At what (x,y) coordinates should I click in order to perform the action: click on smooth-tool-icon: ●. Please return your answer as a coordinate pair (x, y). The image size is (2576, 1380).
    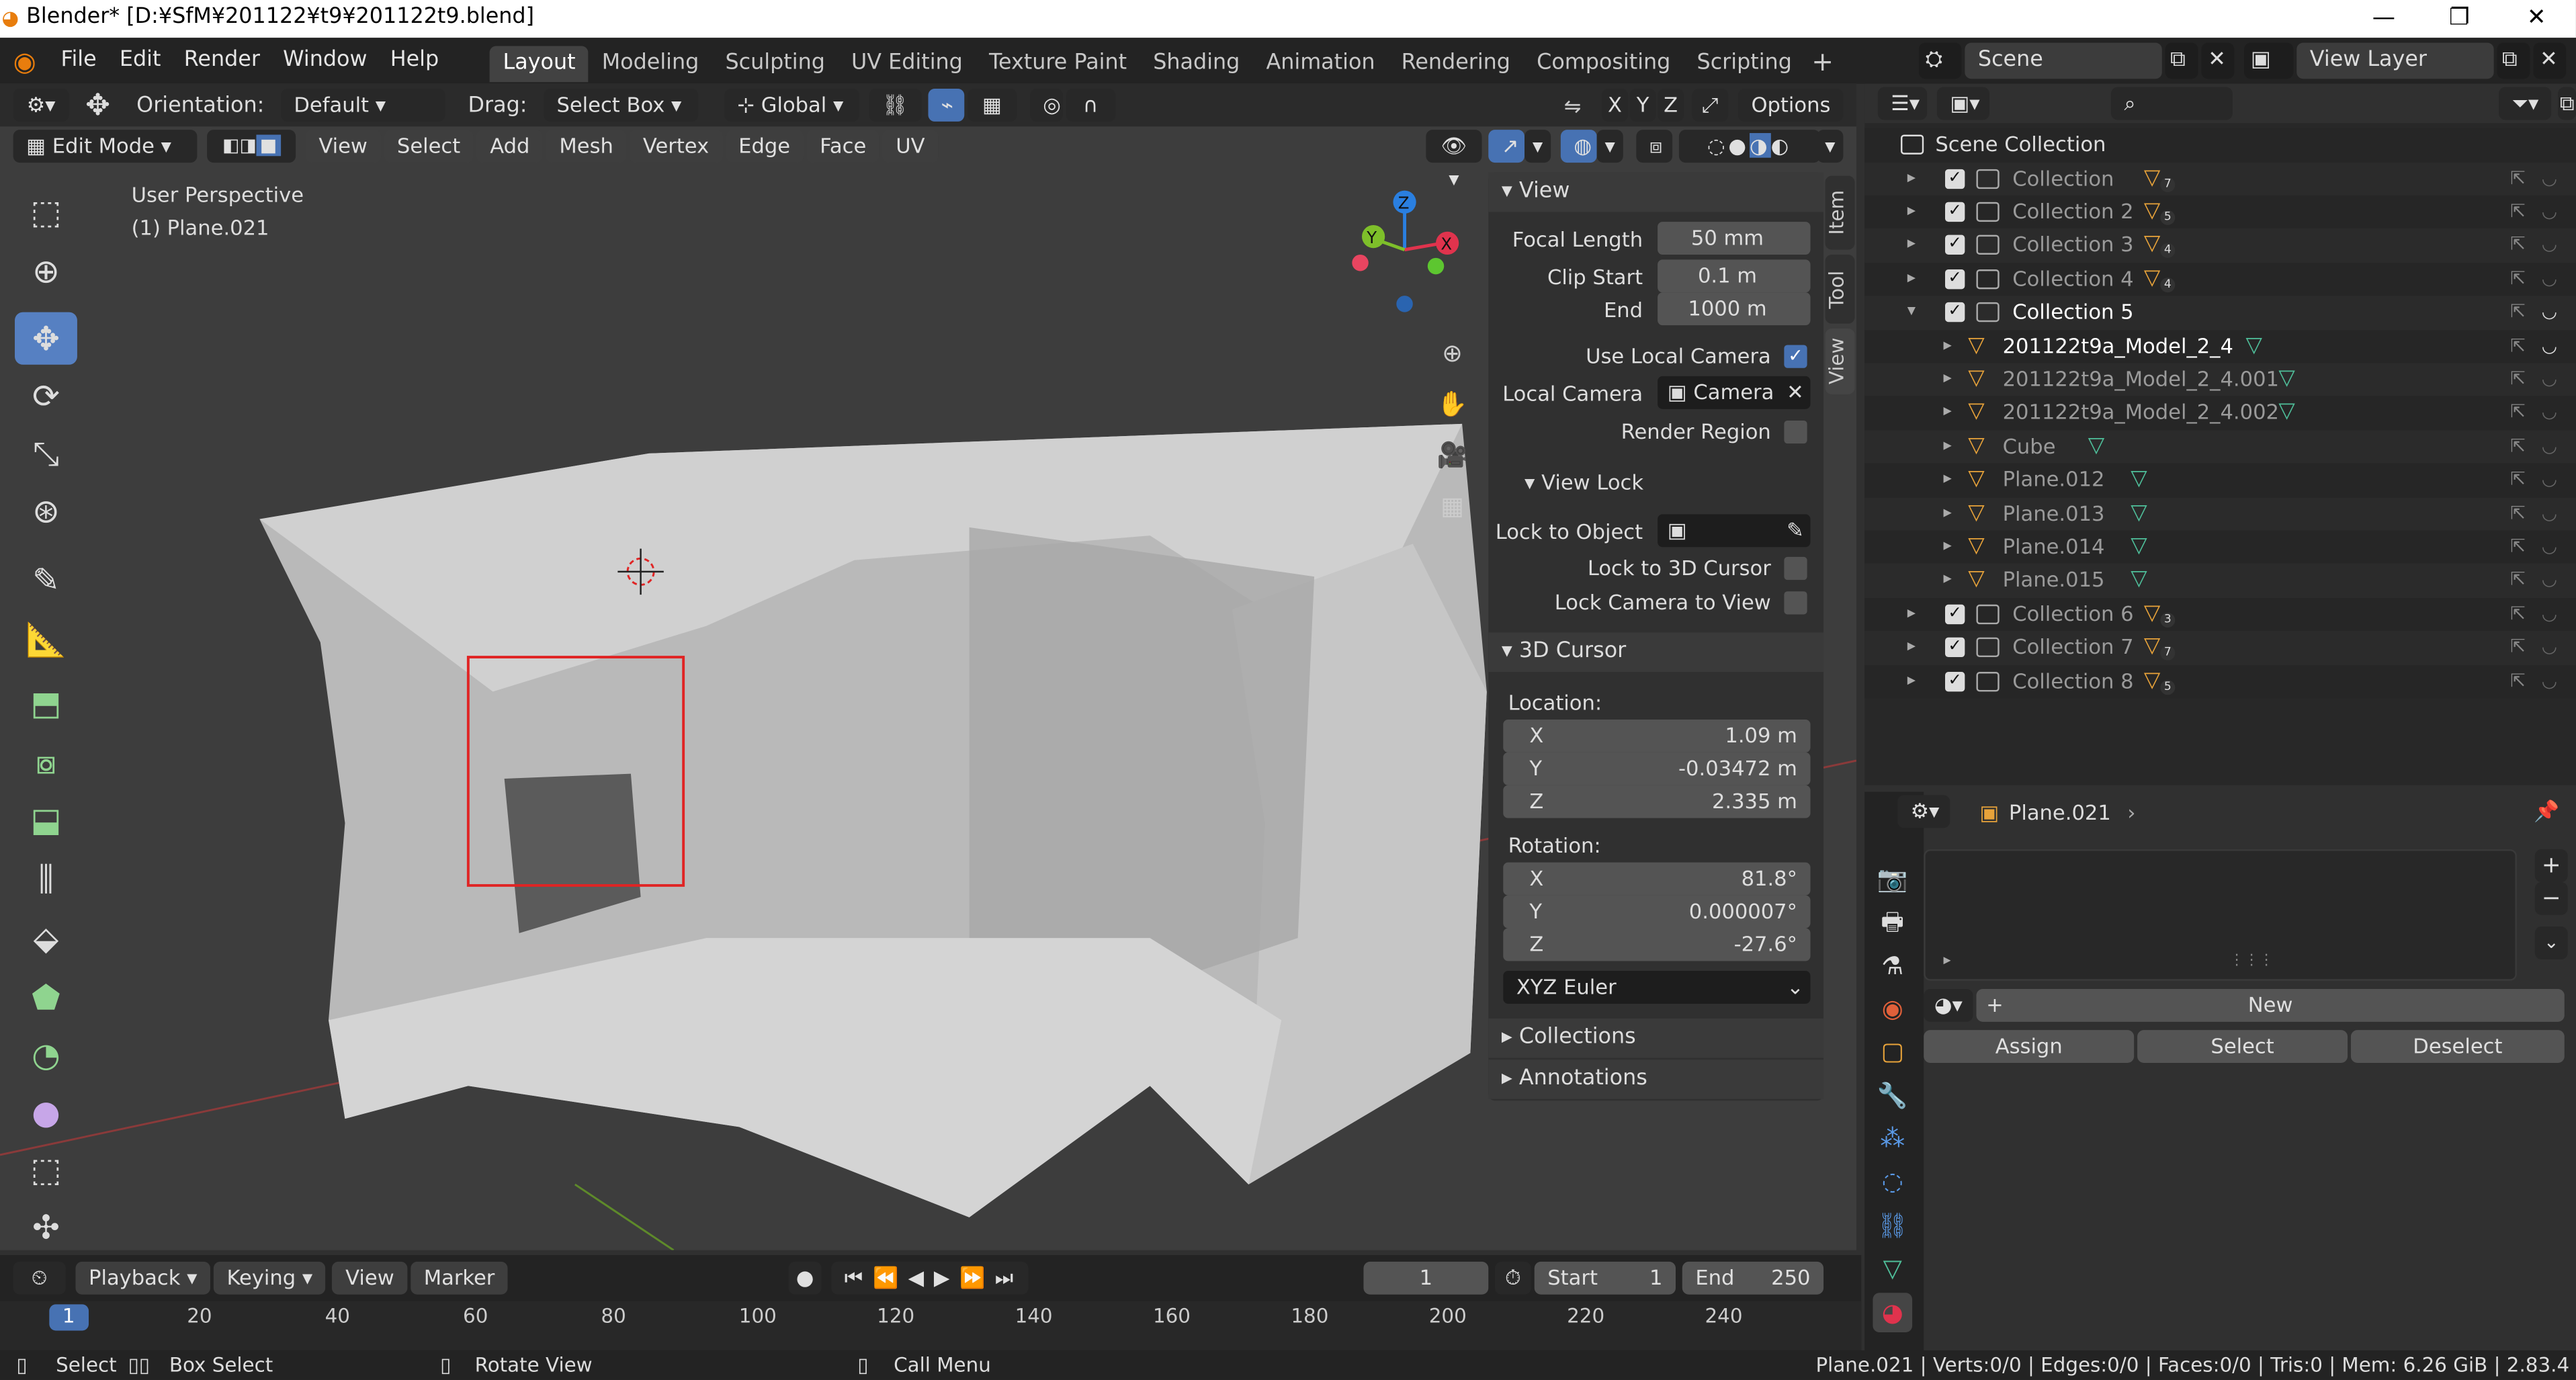
    Looking at the image, I should click on (46, 1112).